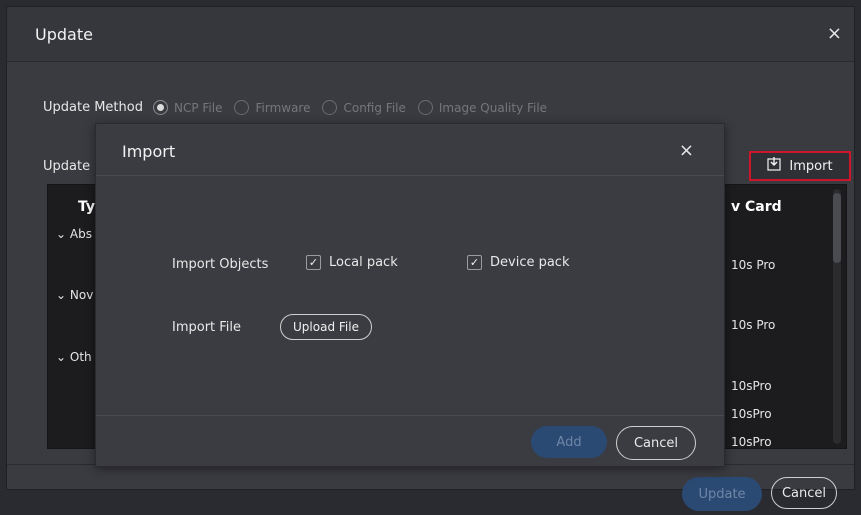 The height and width of the screenshot is (515, 861). I want to click on modal-footer-divider, so click(410, 415).